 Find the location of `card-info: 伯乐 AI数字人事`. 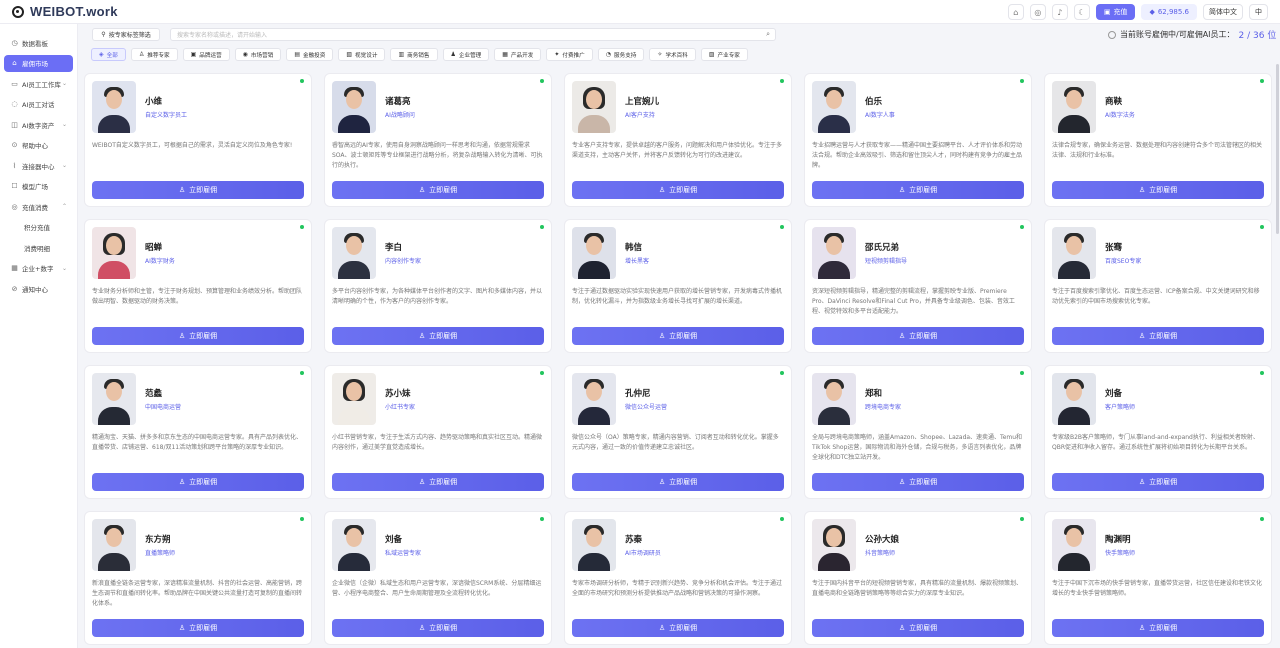

card-info: 伯乐 AI数字人事 is located at coordinates (880, 107).